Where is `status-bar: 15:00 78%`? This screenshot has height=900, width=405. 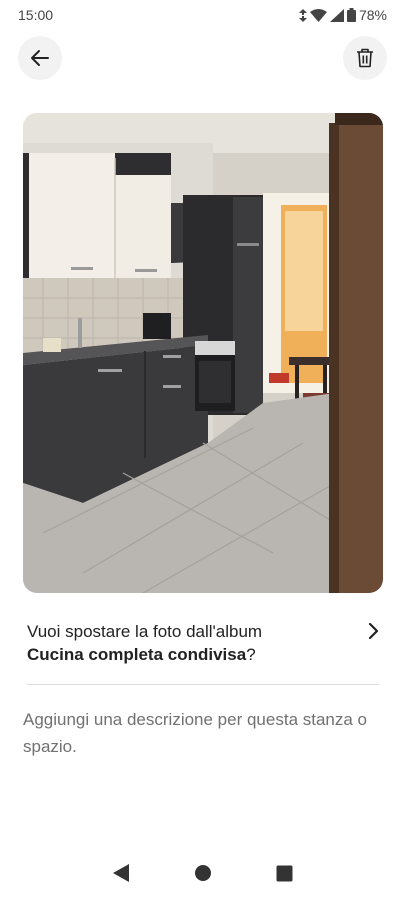 status-bar: 15:00 78% is located at coordinates (202, 15).